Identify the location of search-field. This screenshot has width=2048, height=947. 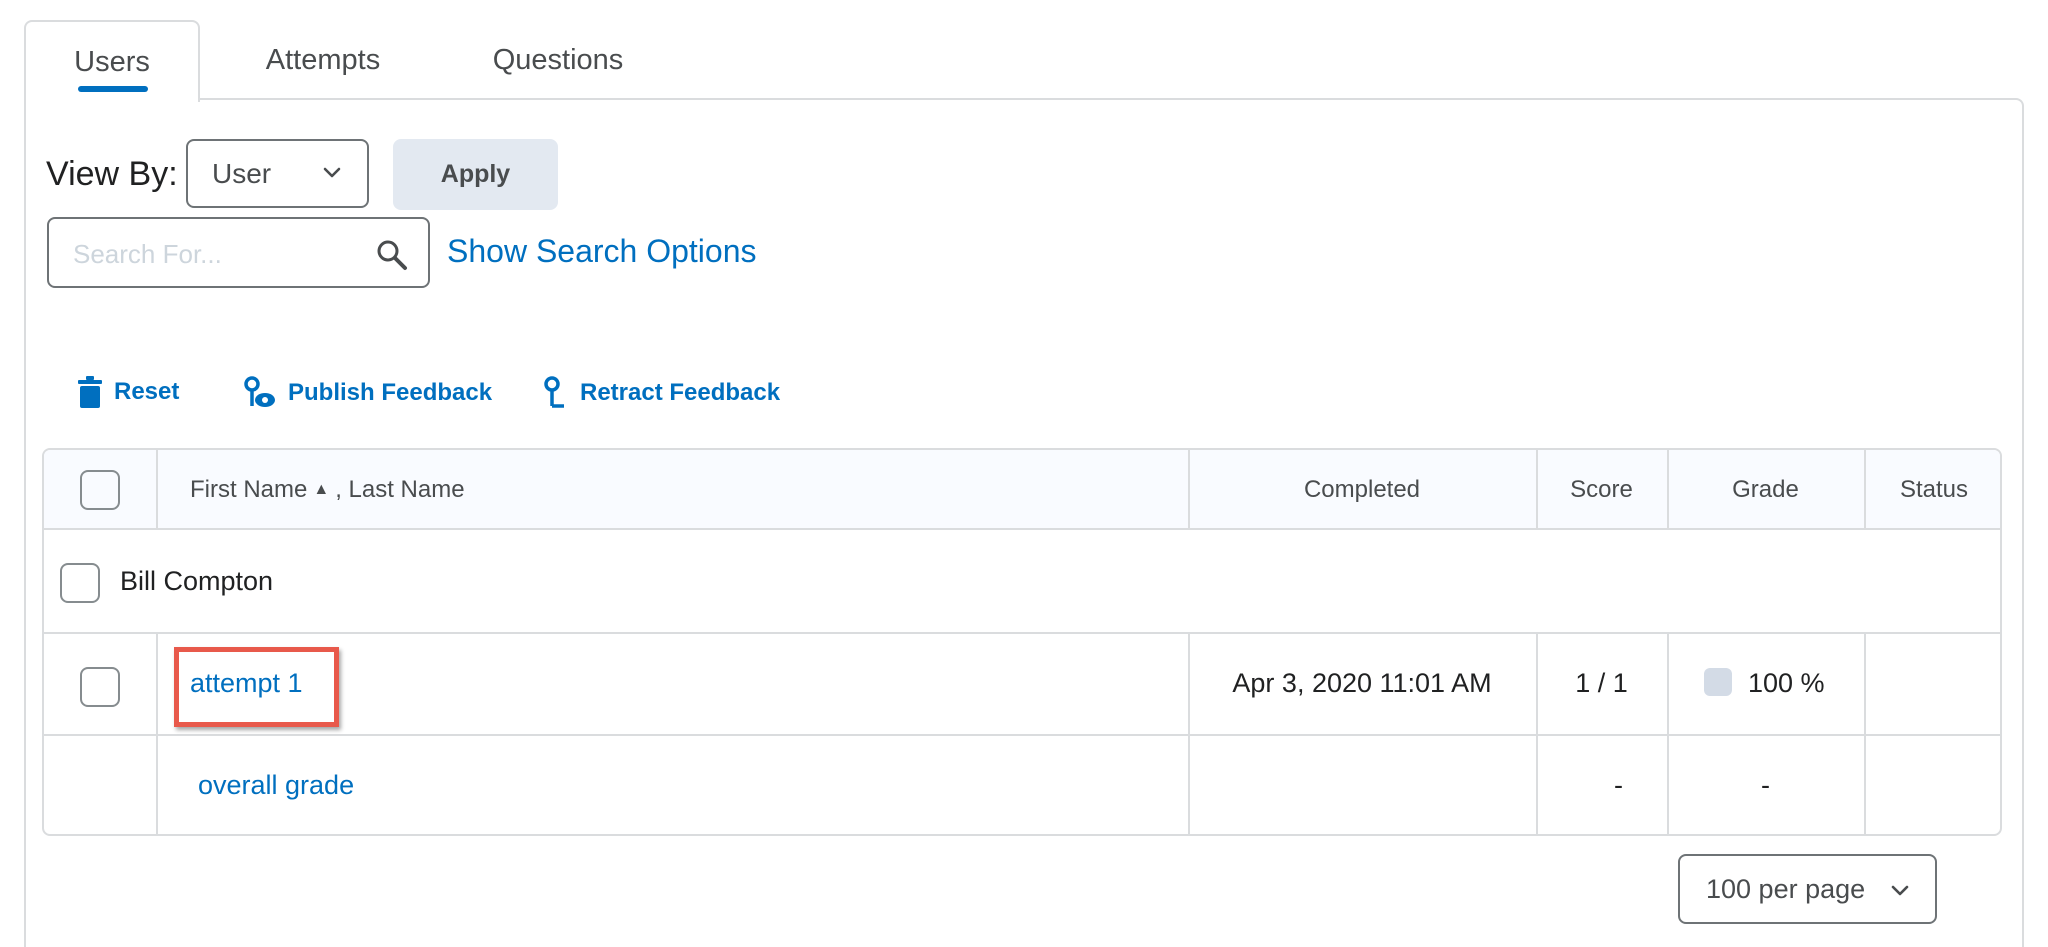
(238, 252).